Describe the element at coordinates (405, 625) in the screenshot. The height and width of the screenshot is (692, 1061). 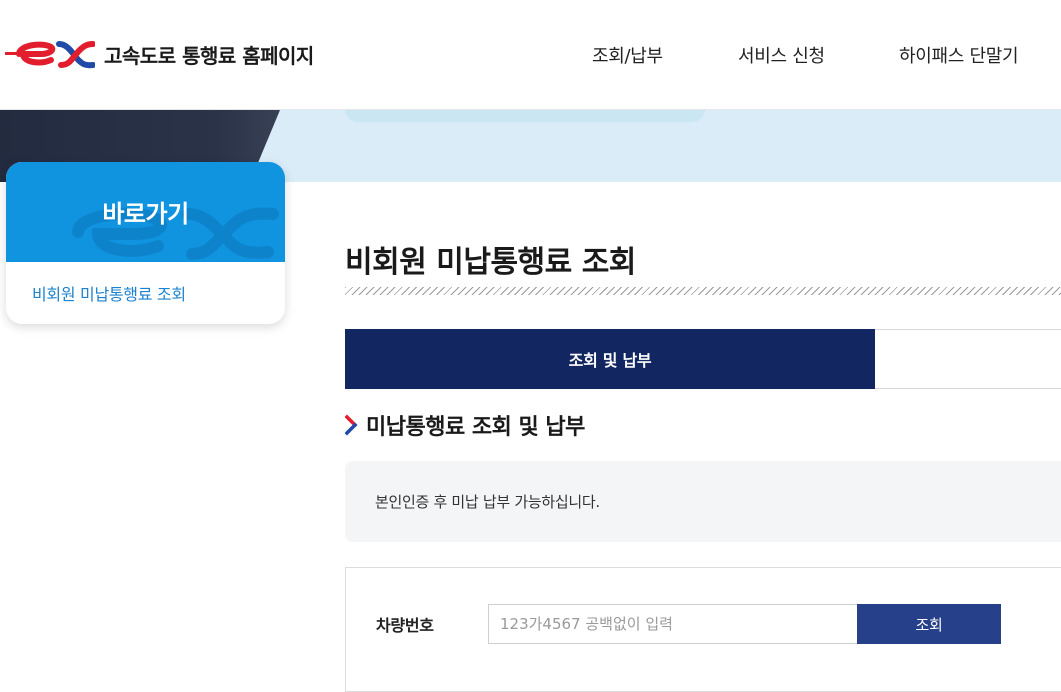
I see `vehicle-number-label: 차량번호` at that location.